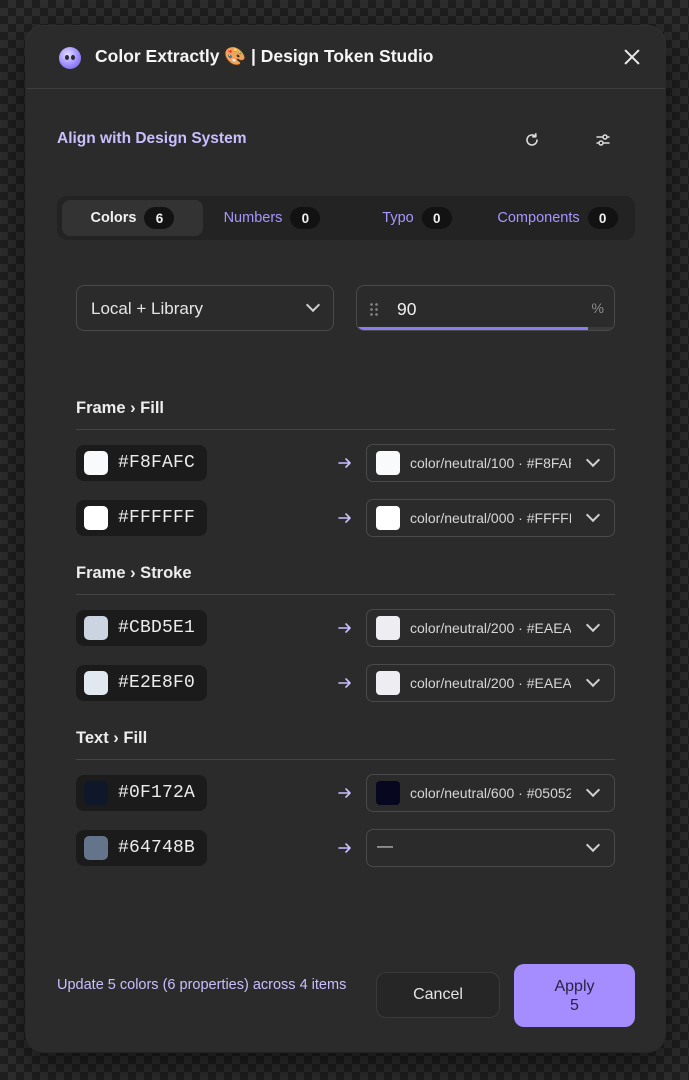 The height and width of the screenshot is (1080, 689). What do you see at coordinates (157, 683) in the screenshot?
I see `color-hex: #E2E8F0` at bounding box center [157, 683].